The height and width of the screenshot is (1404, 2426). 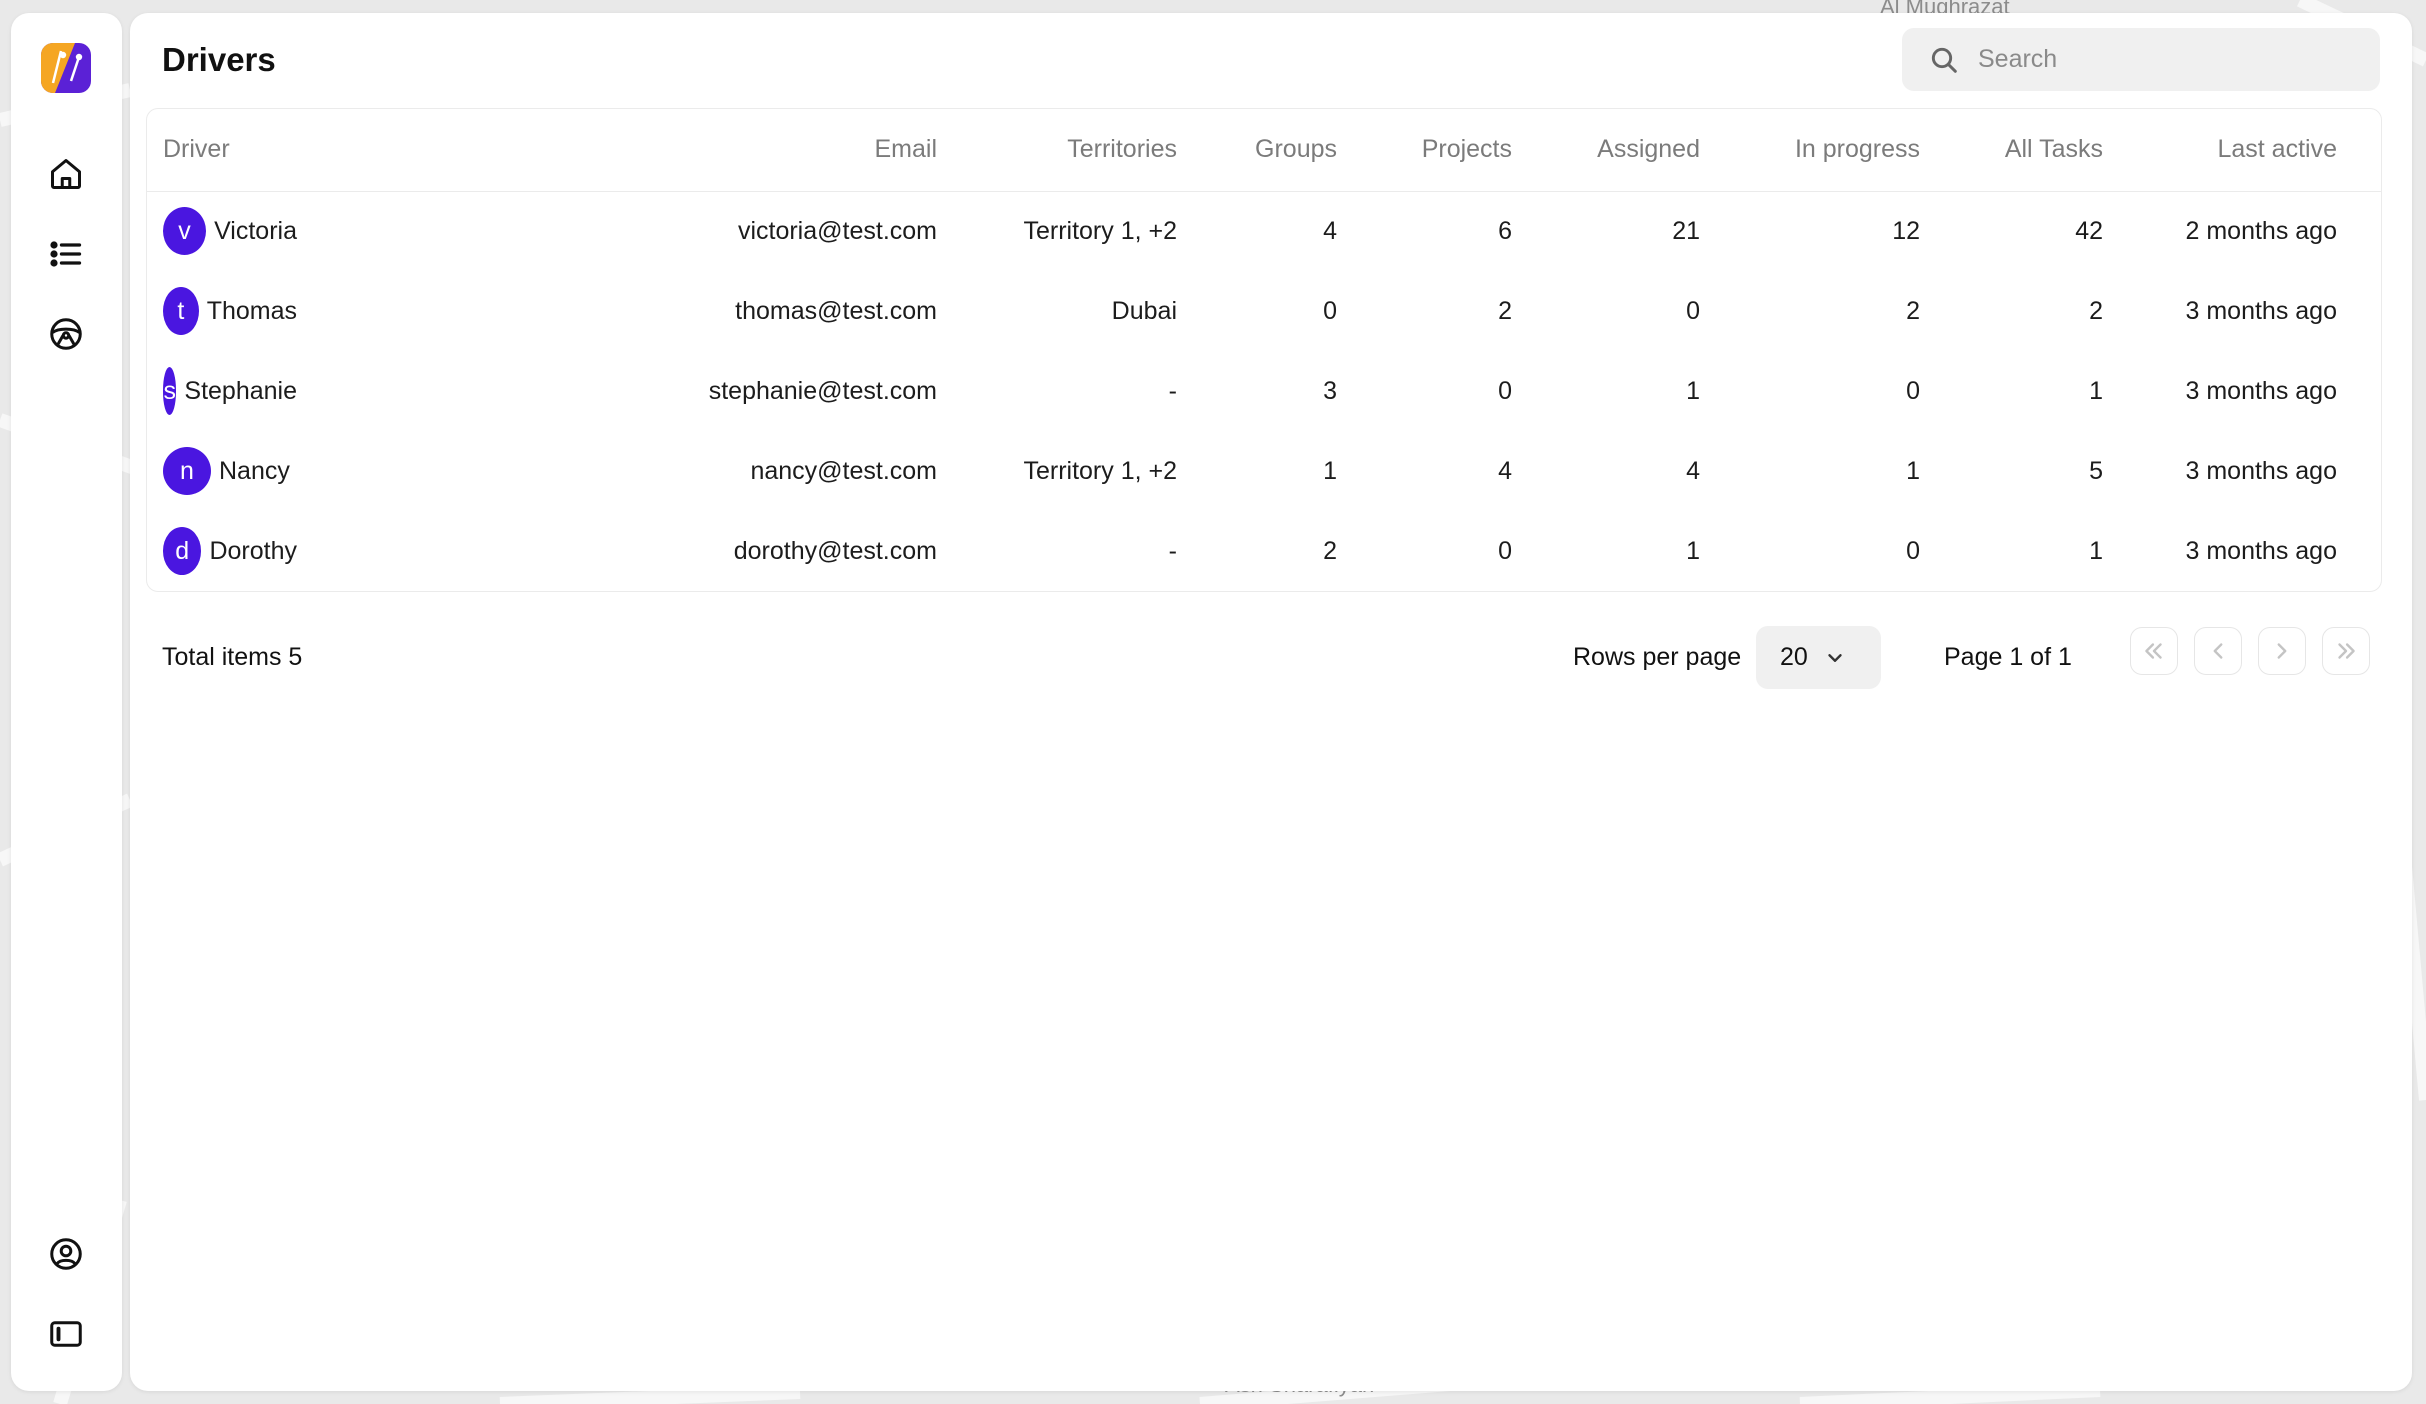 What do you see at coordinates (1906, 230) in the screenshot?
I see `in-progress-cell: 12` at bounding box center [1906, 230].